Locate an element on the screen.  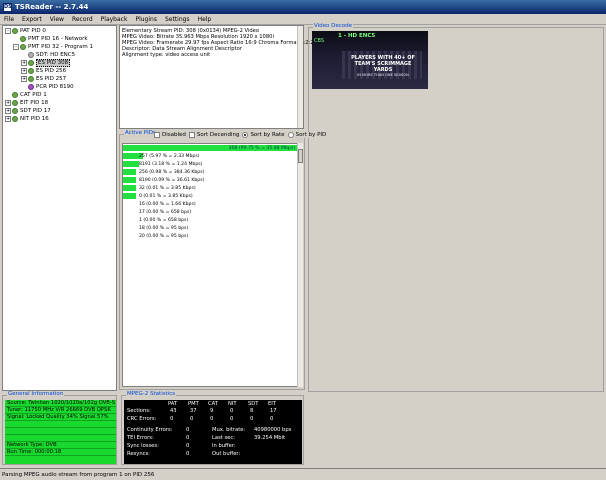
pid-rate-text: 20 (0.00 % = 95 bps) is located at coordinates (164, 236).